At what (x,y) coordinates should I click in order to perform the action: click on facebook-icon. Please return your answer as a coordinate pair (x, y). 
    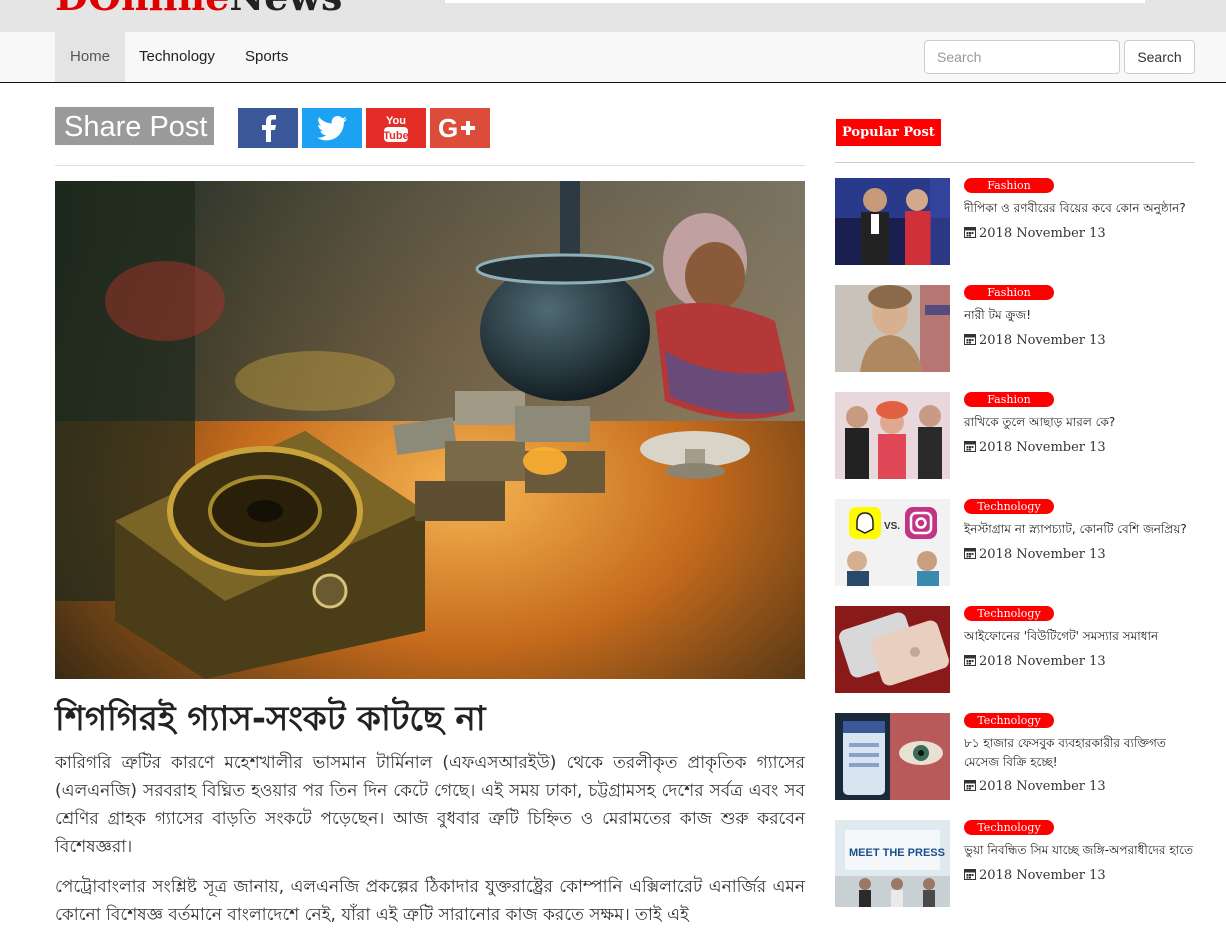
    Looking at the image, I should click on (269, 128).